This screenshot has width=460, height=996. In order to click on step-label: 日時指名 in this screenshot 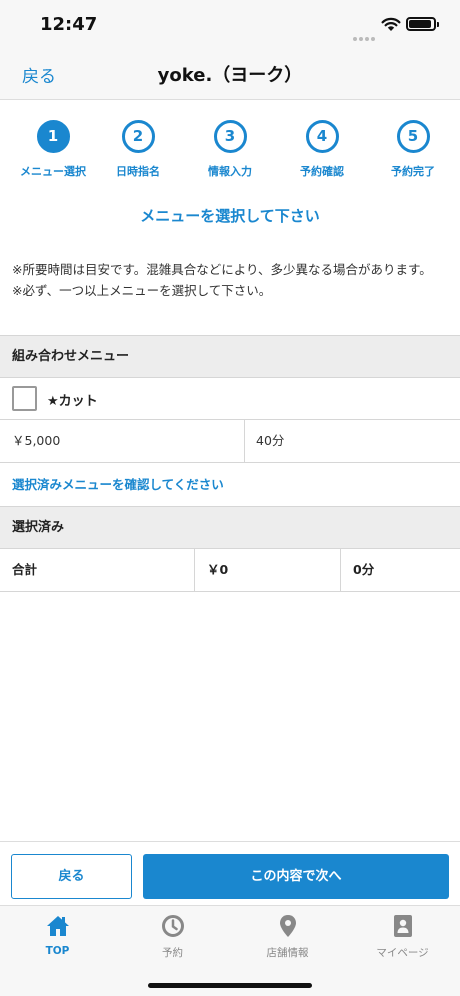, I will do `click(138, 171)`.